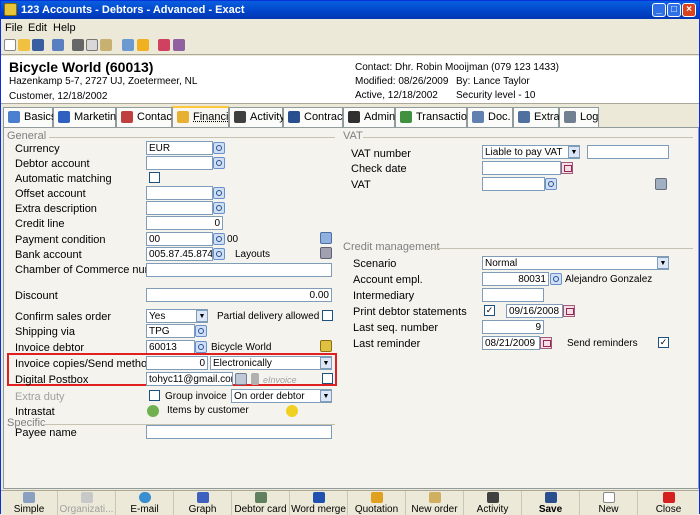  What do you see at coordinates (153, 411) in the screenshot?
I see `intrastat-icon` at bounding box center [153, 411].